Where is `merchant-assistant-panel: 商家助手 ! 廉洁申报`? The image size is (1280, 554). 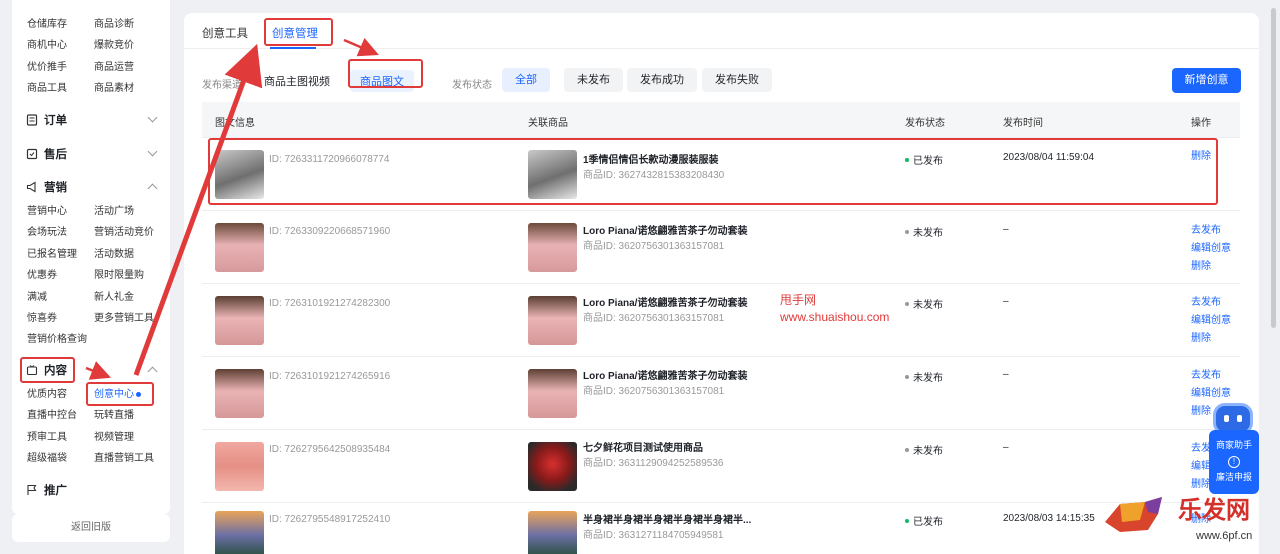 merchant-assistant-panel: 商家助手 ! 廉洁申报 is located at coordinates (1234, 462).